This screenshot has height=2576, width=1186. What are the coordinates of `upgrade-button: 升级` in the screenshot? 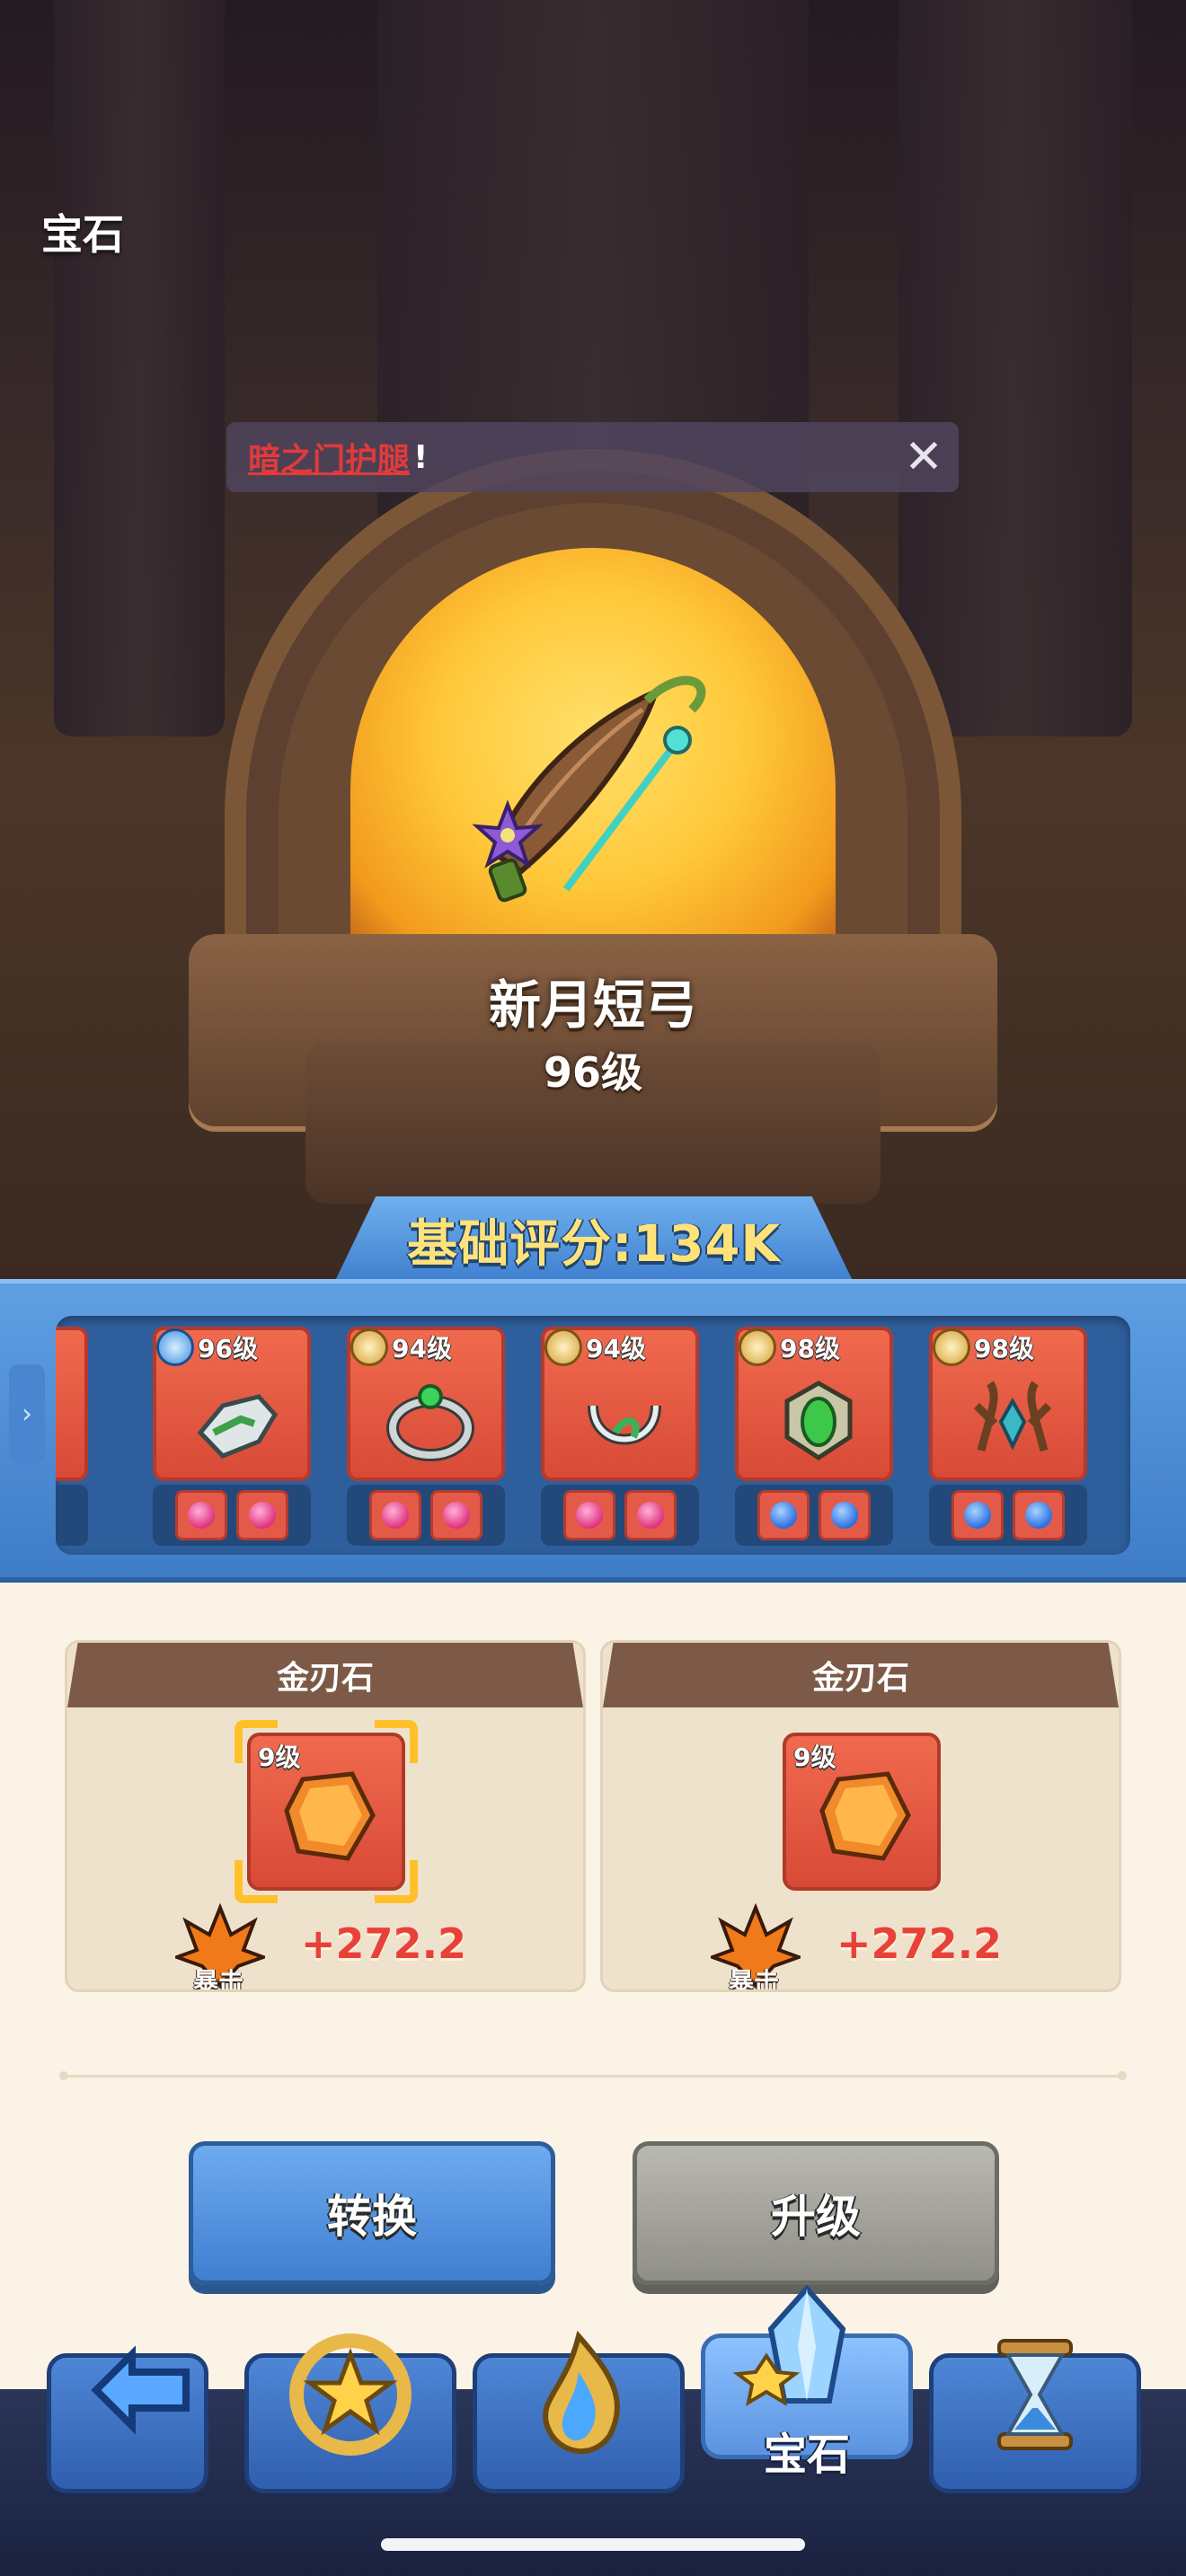 It's located at (816, 2213).